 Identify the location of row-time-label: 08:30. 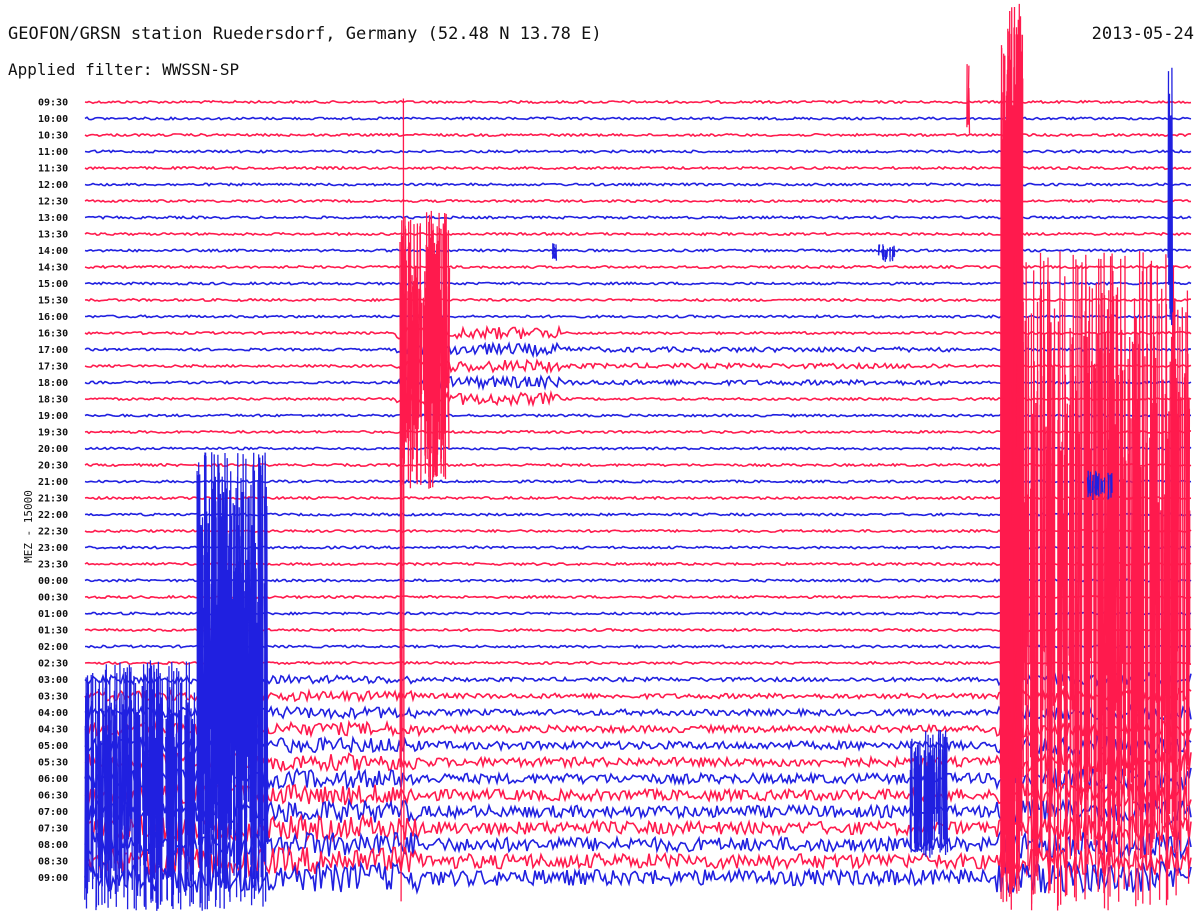
(53, 862).